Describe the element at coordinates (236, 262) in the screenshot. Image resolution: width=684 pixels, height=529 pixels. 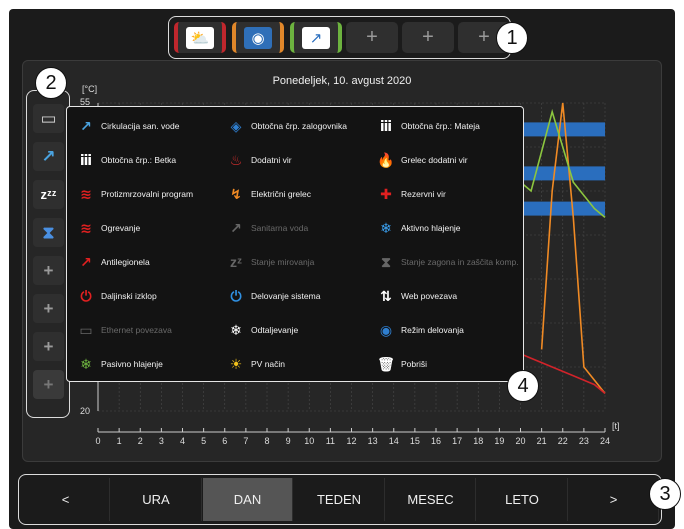
I see `sleep-icon: zᶻ` at that location.